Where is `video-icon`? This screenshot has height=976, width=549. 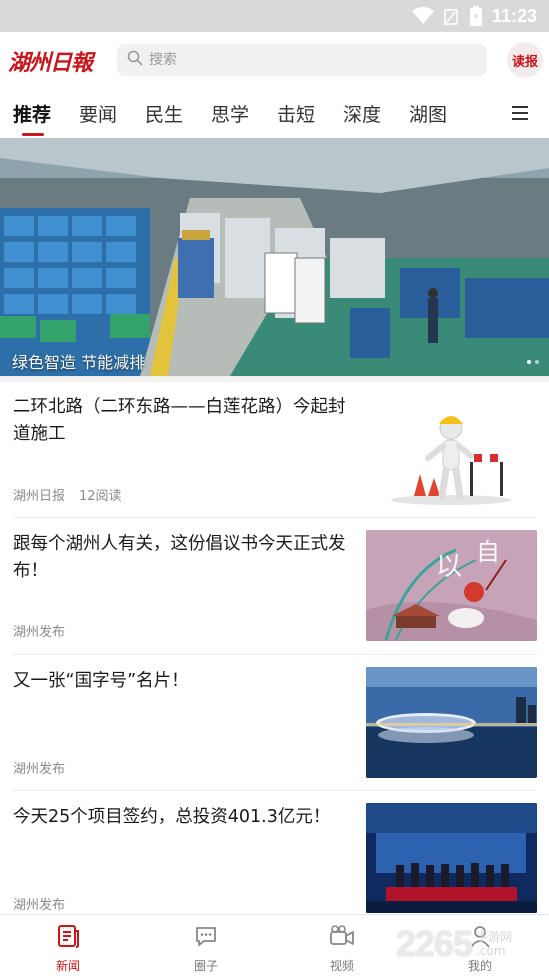 video-icon is located at coordinates (342, 938).